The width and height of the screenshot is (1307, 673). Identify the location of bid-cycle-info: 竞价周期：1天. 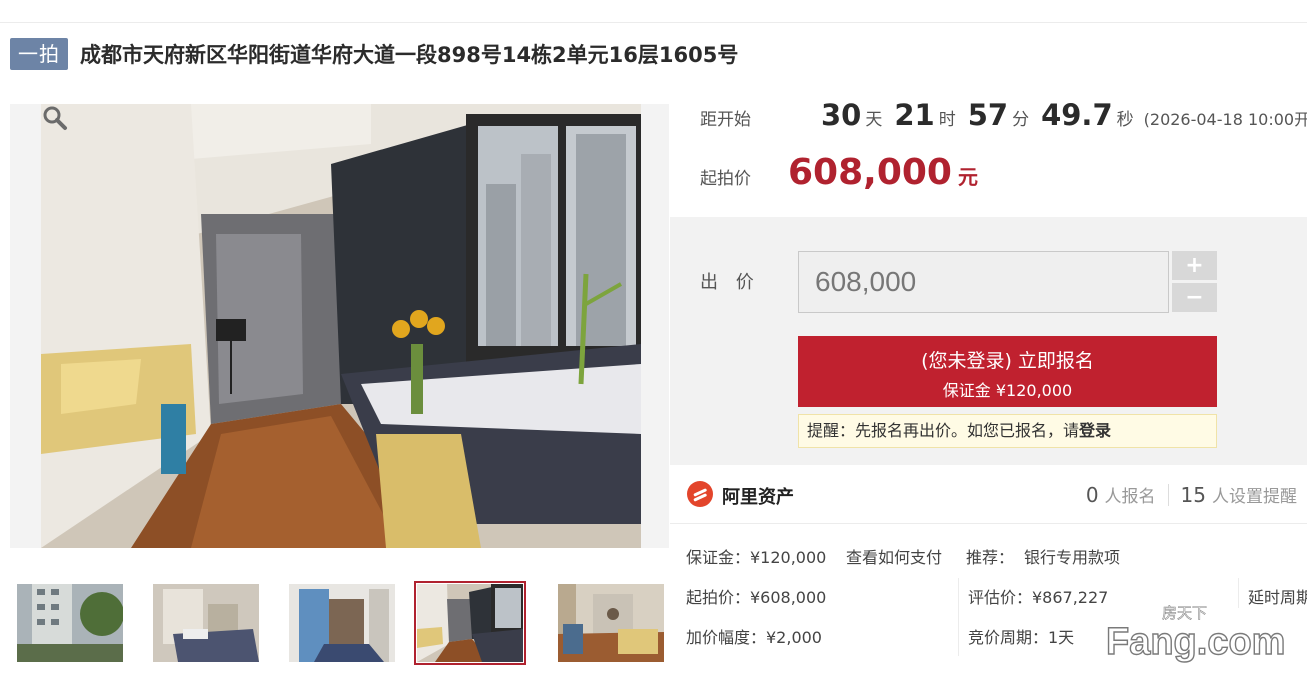
(1021, 637).